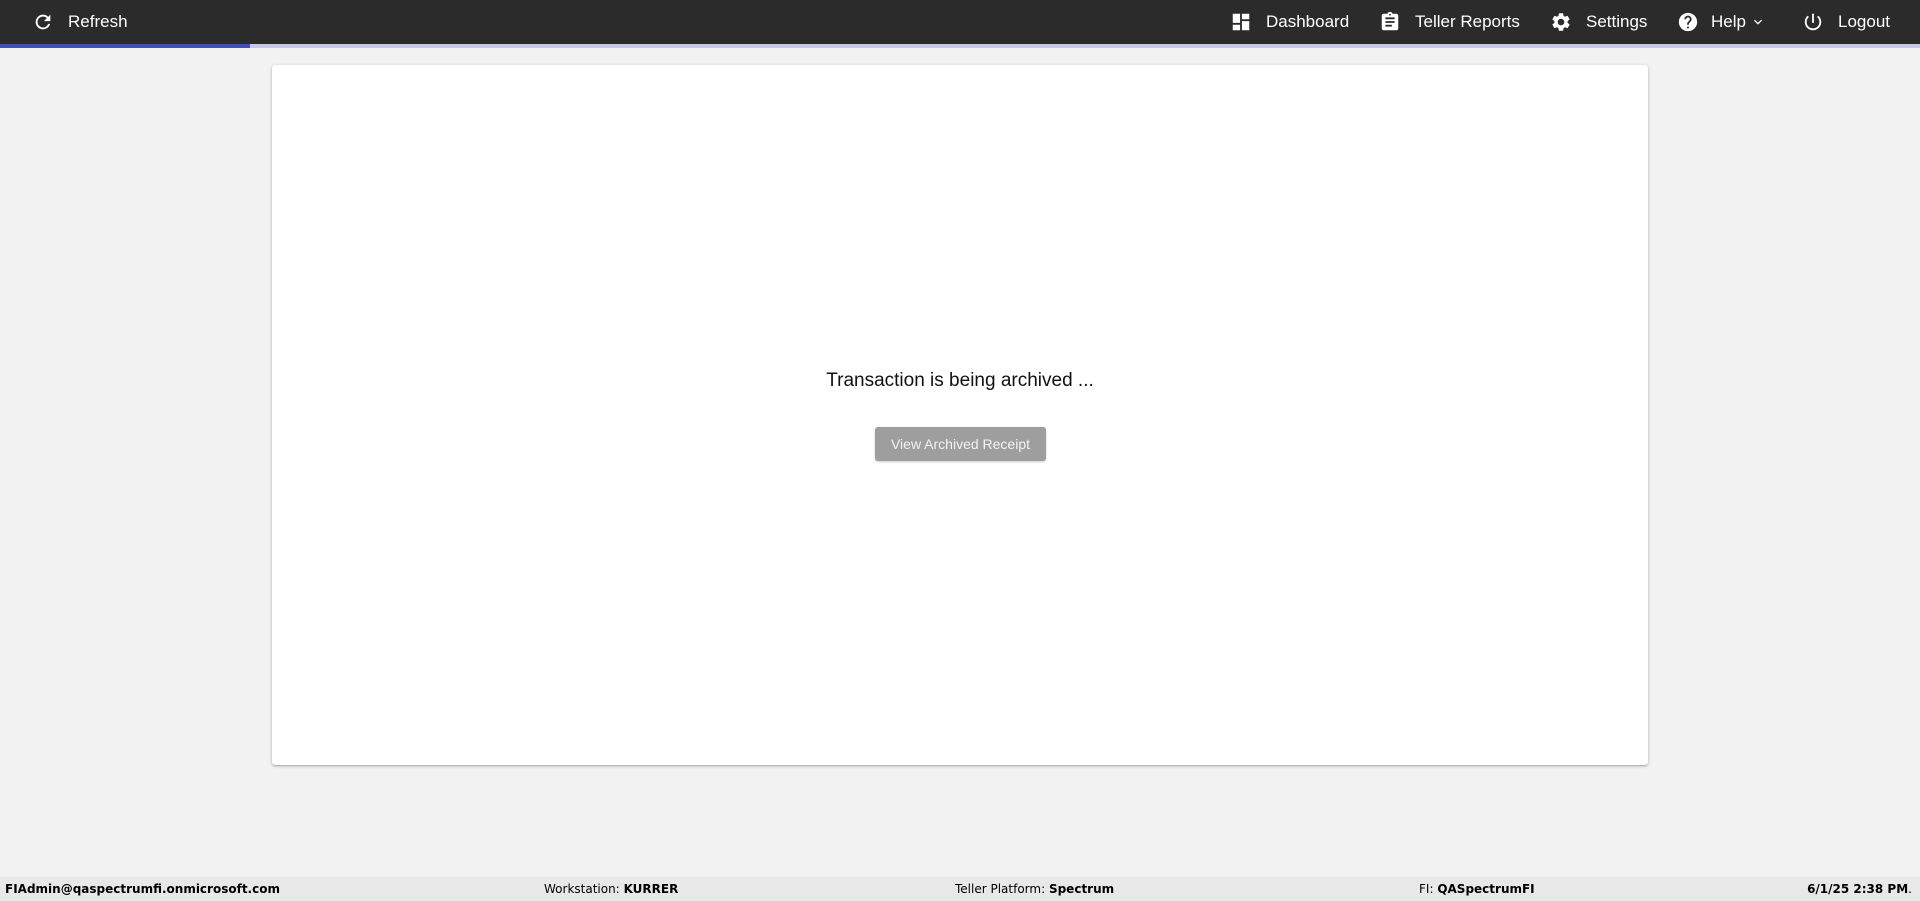 This screenshot has height=901, width=1920. I want to click on nav-teller-reports: Teller Reports, so click(1449, 22).